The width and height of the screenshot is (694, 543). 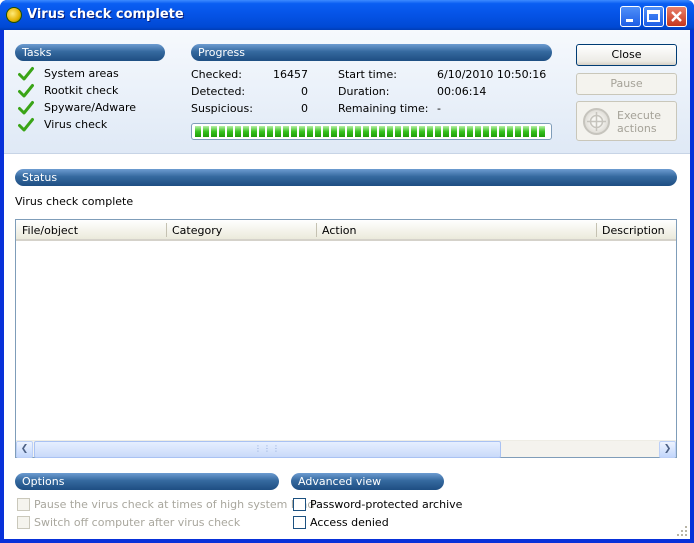 What do you see at coordinates (364, 91) in the screenshot?
I see `duration-label: Duration:` at bounding box center [364, 91].